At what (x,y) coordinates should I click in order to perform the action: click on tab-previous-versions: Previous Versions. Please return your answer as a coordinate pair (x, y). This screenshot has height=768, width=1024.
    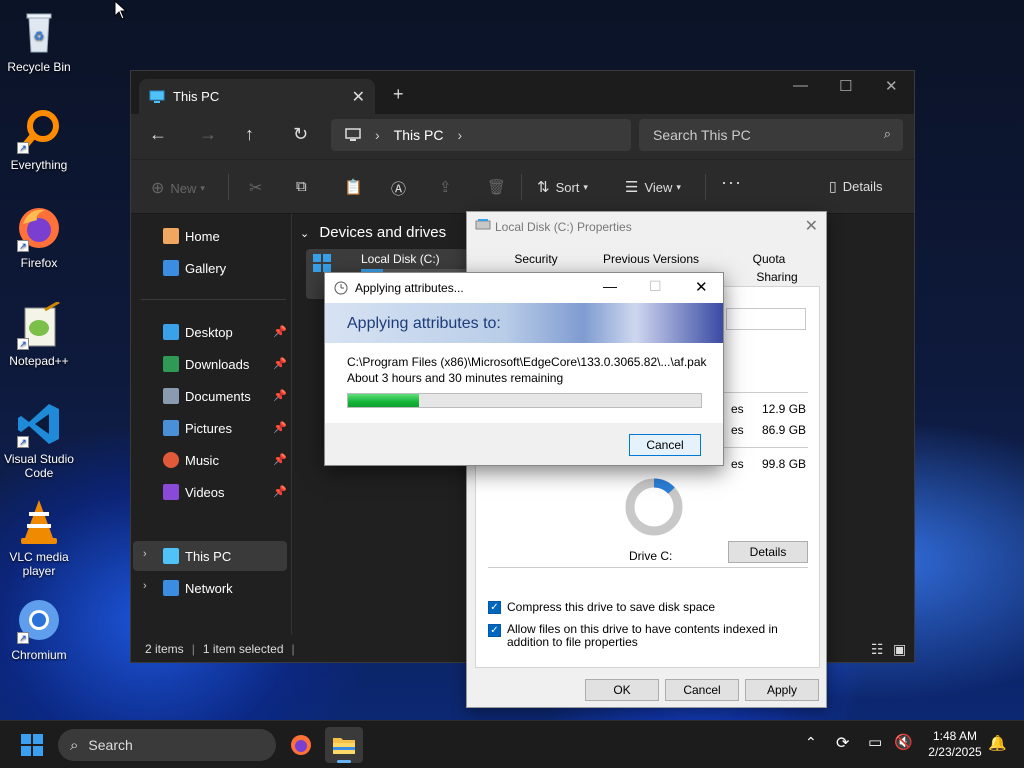
    Looking at the image, I should click on (651, 259).